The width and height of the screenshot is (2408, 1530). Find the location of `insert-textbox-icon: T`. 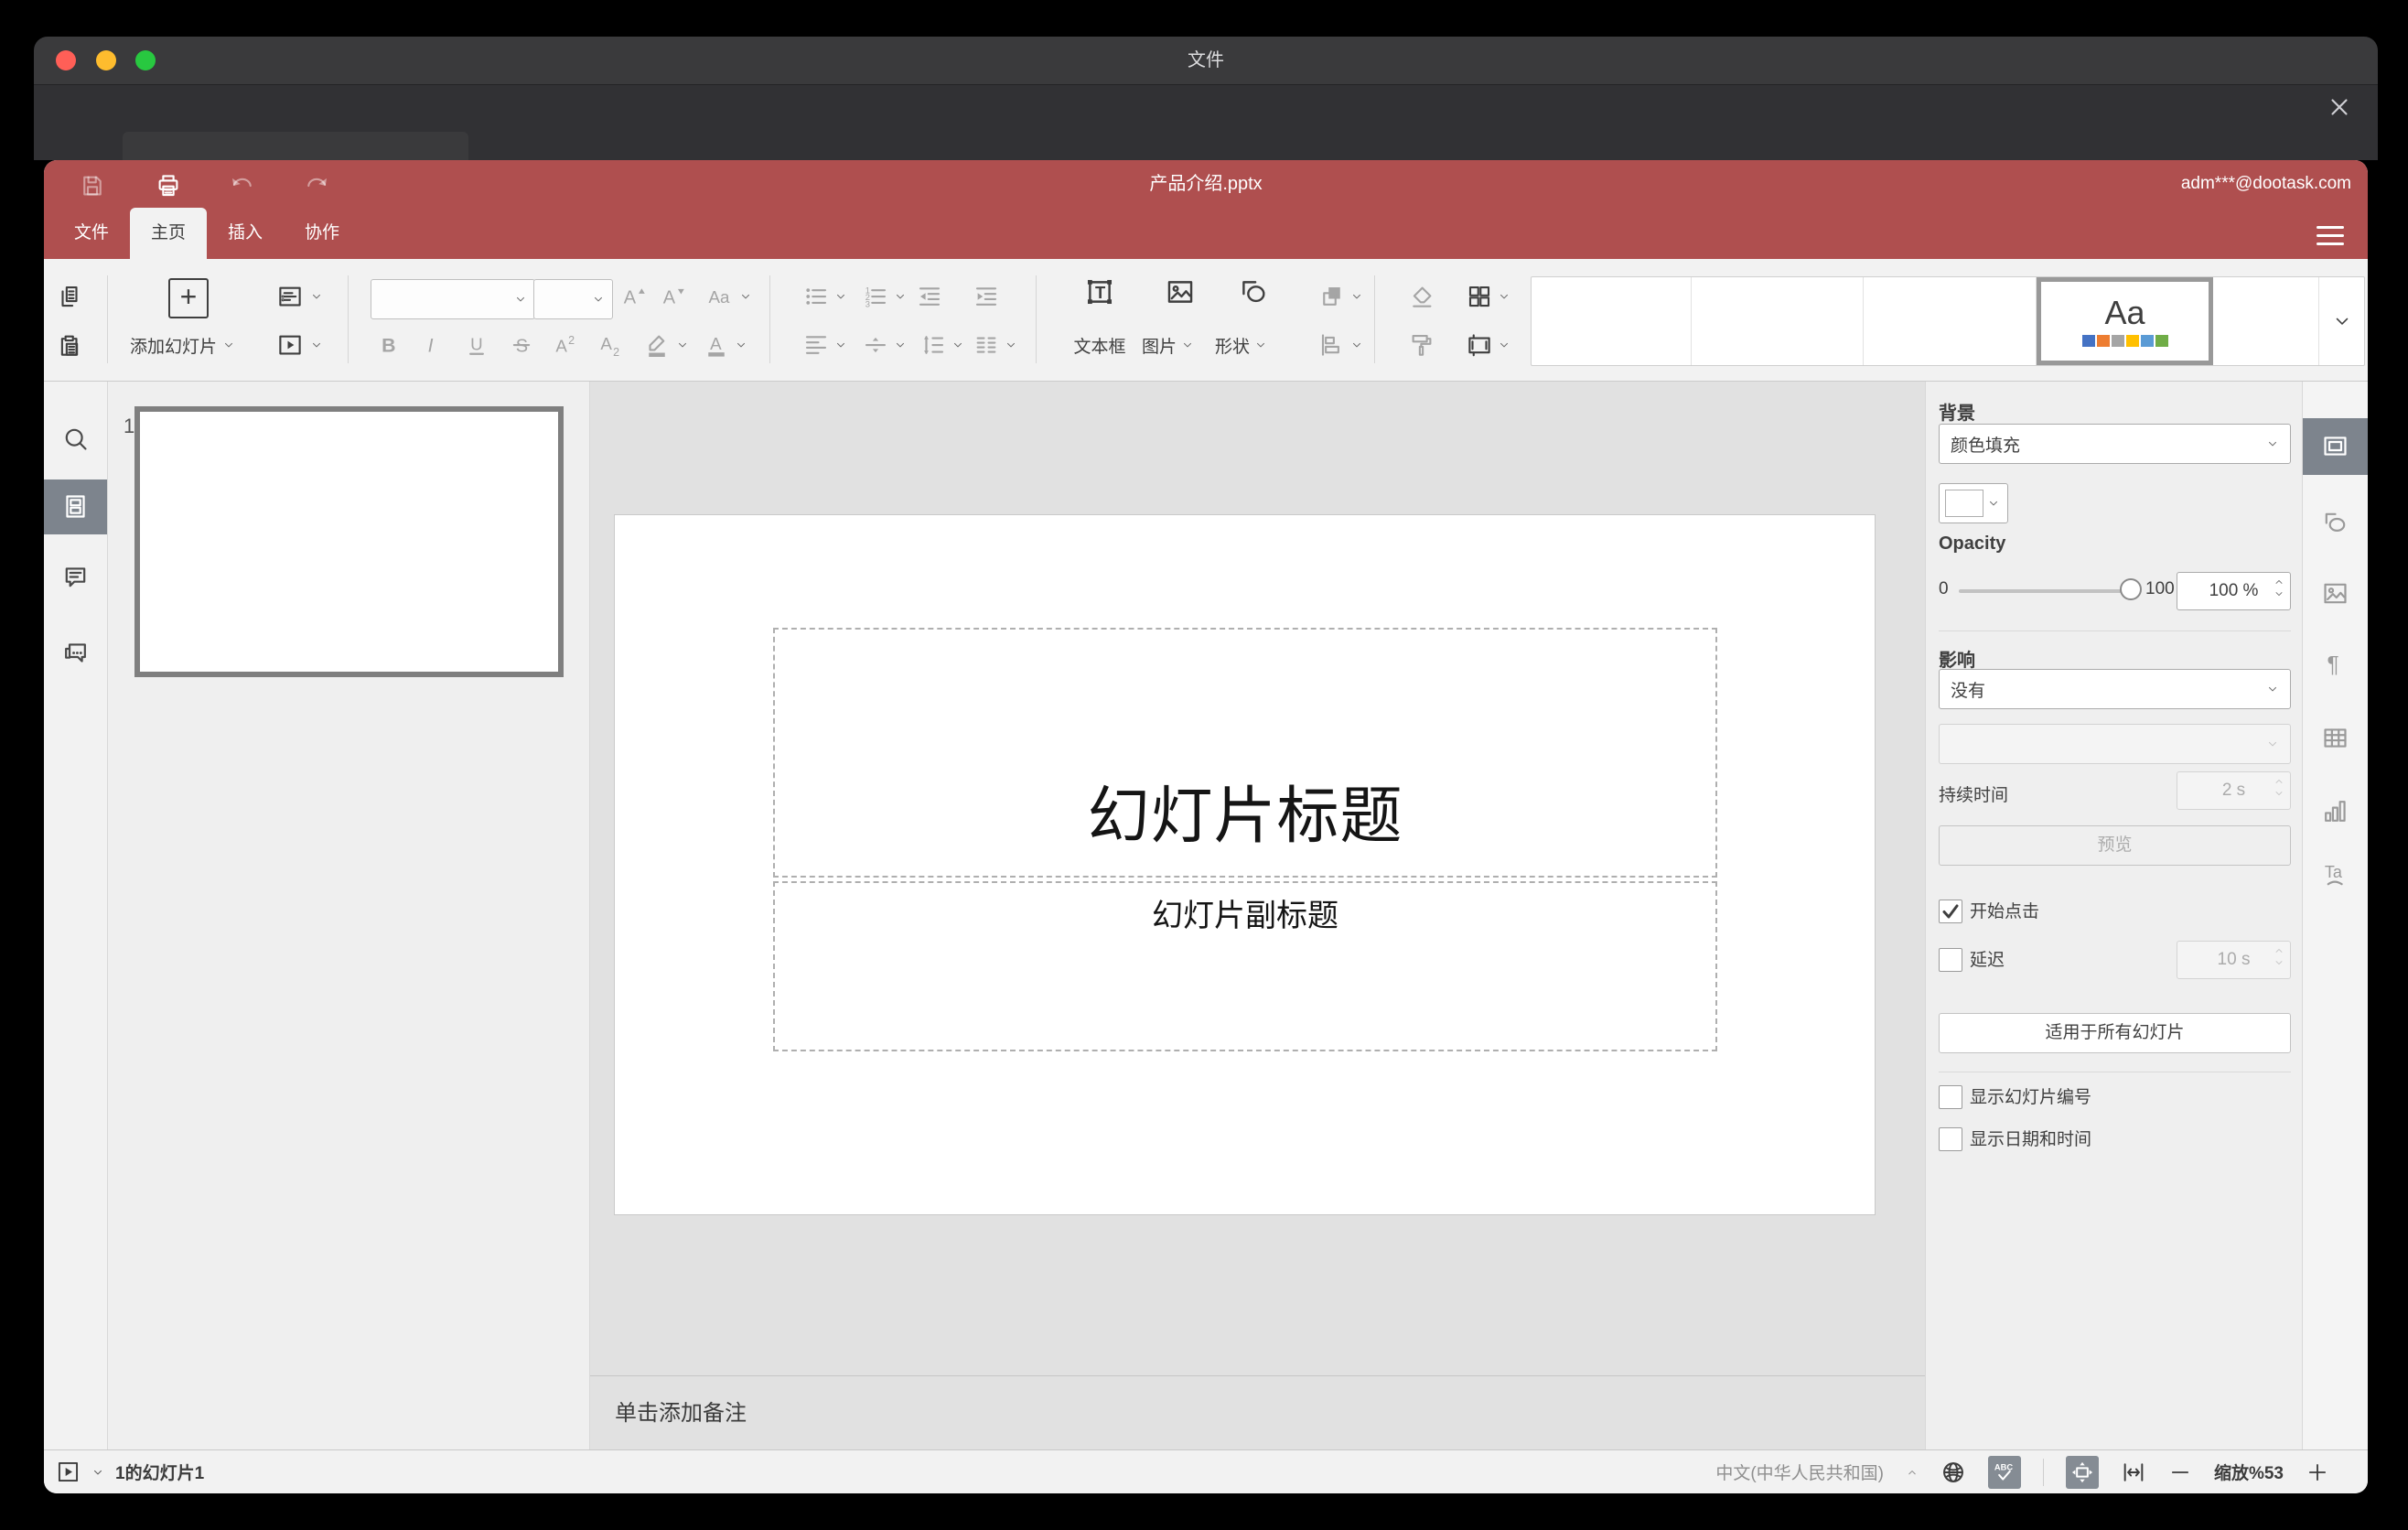

insert-textbox-icon: T is located at coordinates (1099, 291).